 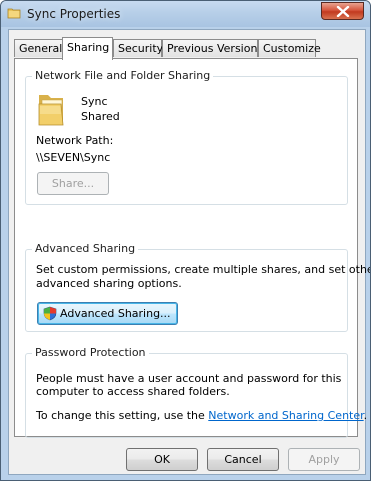 I want to click on folder-name: Sync, so click(x=94, y=101).